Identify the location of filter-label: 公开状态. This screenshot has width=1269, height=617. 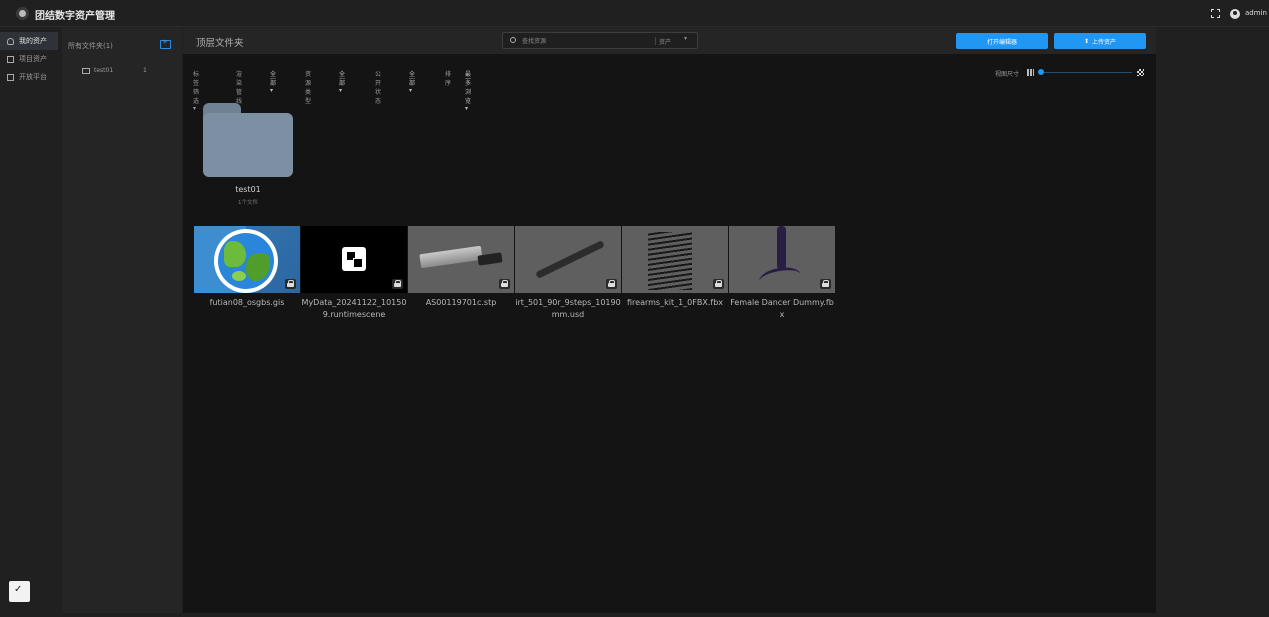
(378, 88).